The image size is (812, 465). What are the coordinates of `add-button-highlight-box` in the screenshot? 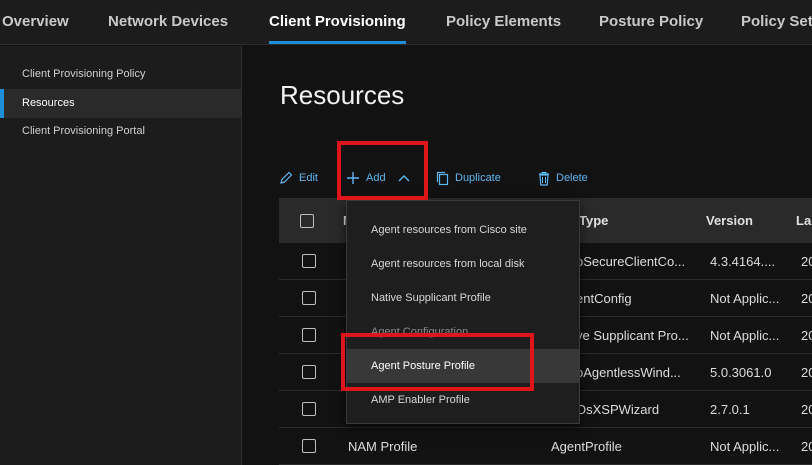 It's located at (382, 170).